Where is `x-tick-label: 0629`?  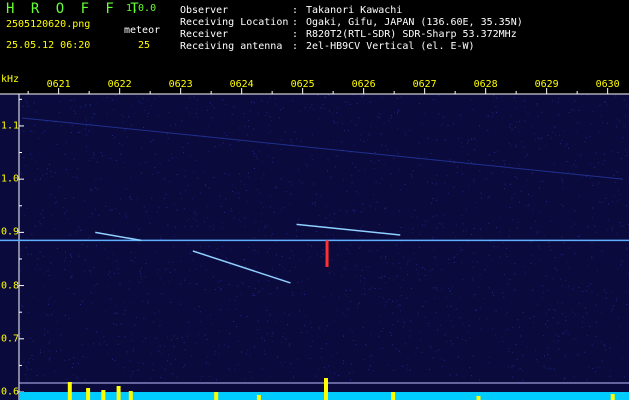 x-tick-label: 0629 is located at coordinates (546, 84).